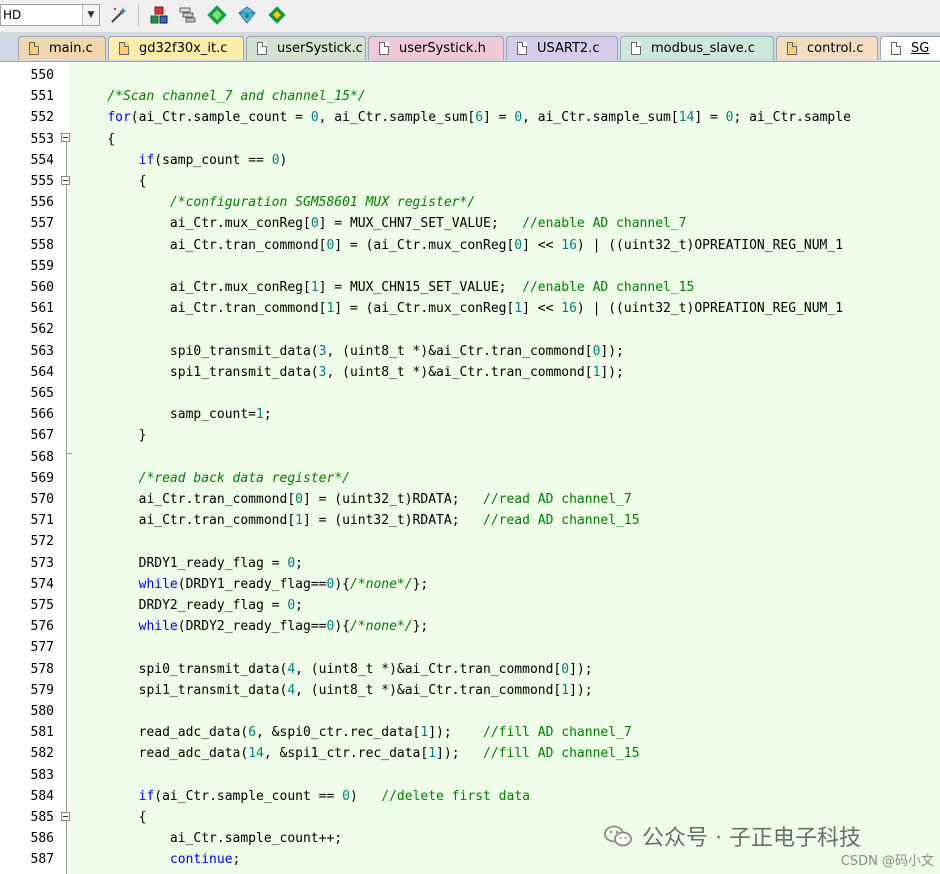 This screenshot has height=874, width=940. I want to click on code-line: 555 {, so click(470, 181).